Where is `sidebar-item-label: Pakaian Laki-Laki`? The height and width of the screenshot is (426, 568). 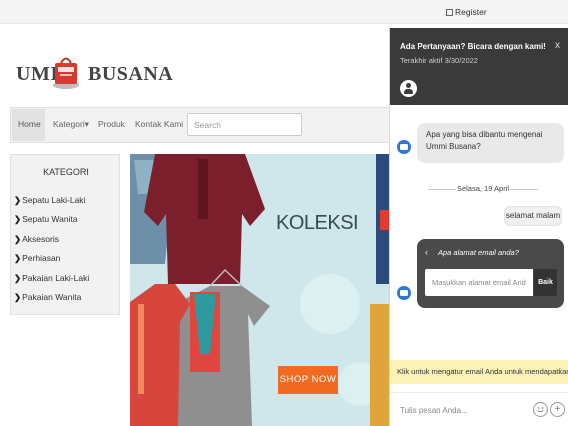 sidebar-item-label: Pakaian Laki-Laki is located at coordinates (56, 278).